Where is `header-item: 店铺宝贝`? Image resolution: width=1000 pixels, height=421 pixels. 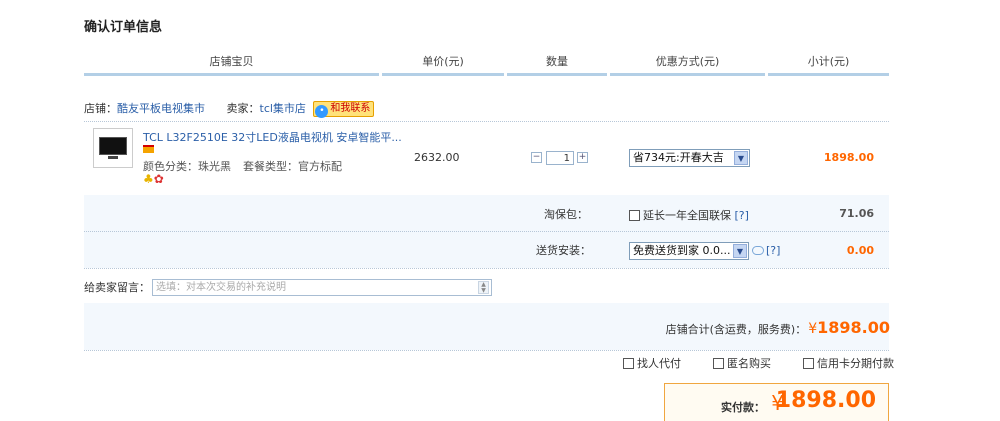
header-item: 店铺宝贝 is located at coordinates (231, 62).